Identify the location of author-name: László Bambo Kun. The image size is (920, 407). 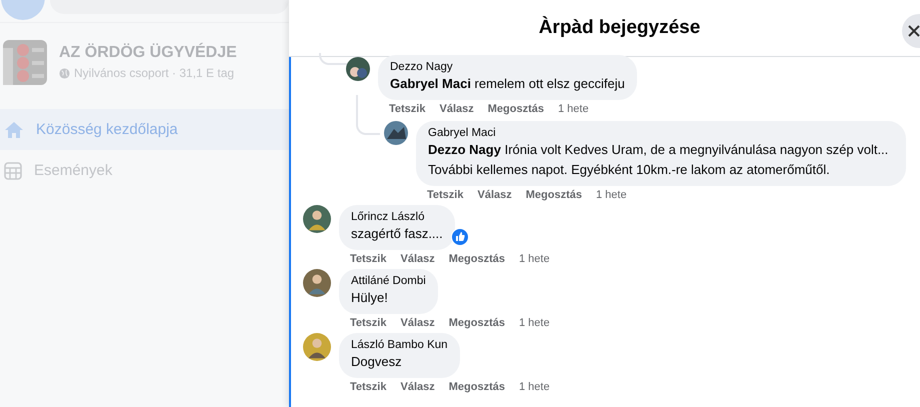
(399, 345).